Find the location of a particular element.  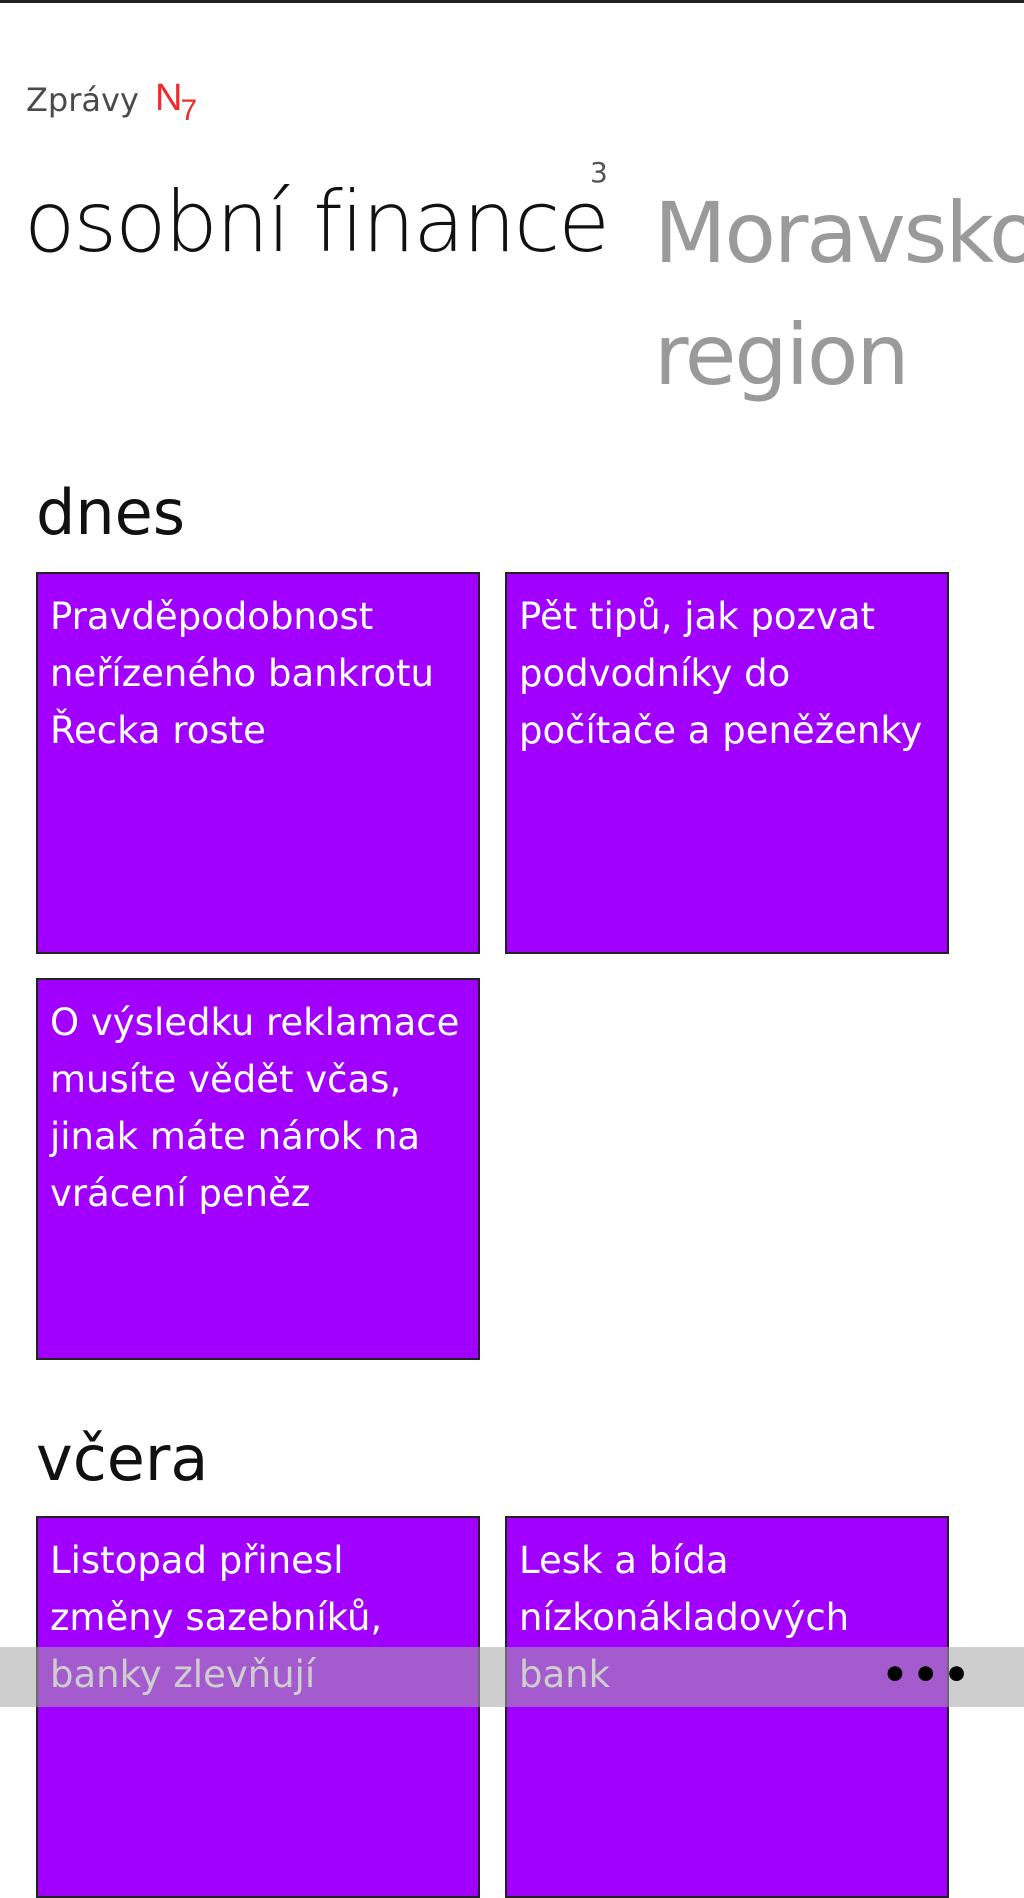

app-title: Zprávy is located at coordinates (82, 100).